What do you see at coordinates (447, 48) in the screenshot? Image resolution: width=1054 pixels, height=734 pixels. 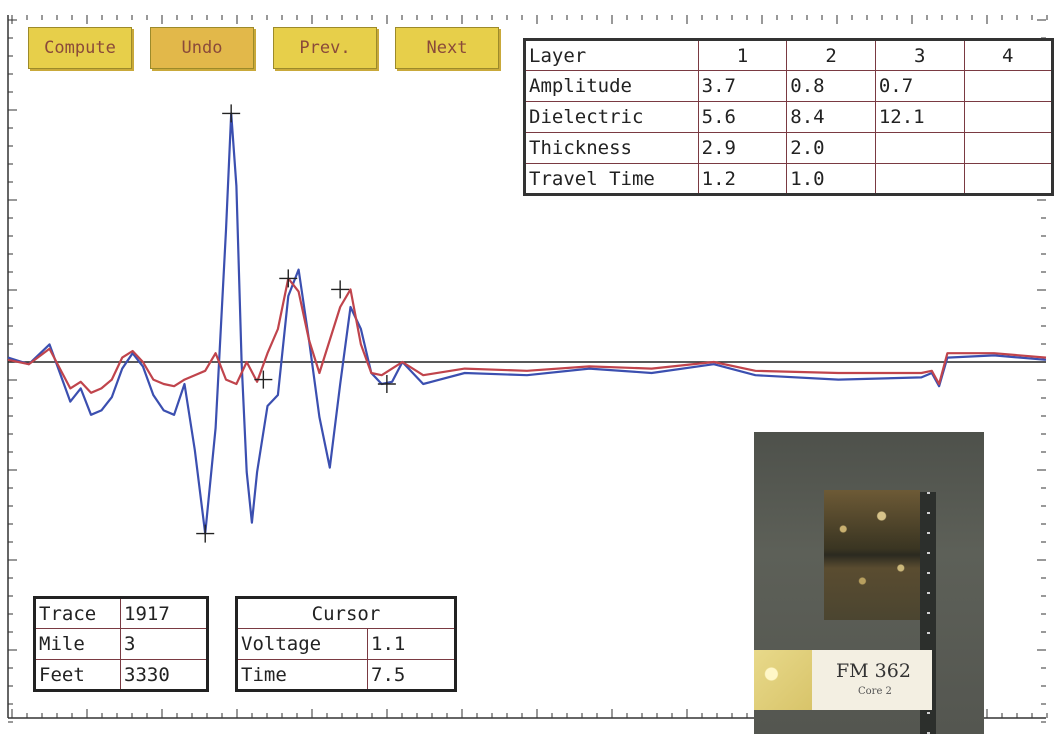 I see `next-button: Next` at bounding box center [447, 48].